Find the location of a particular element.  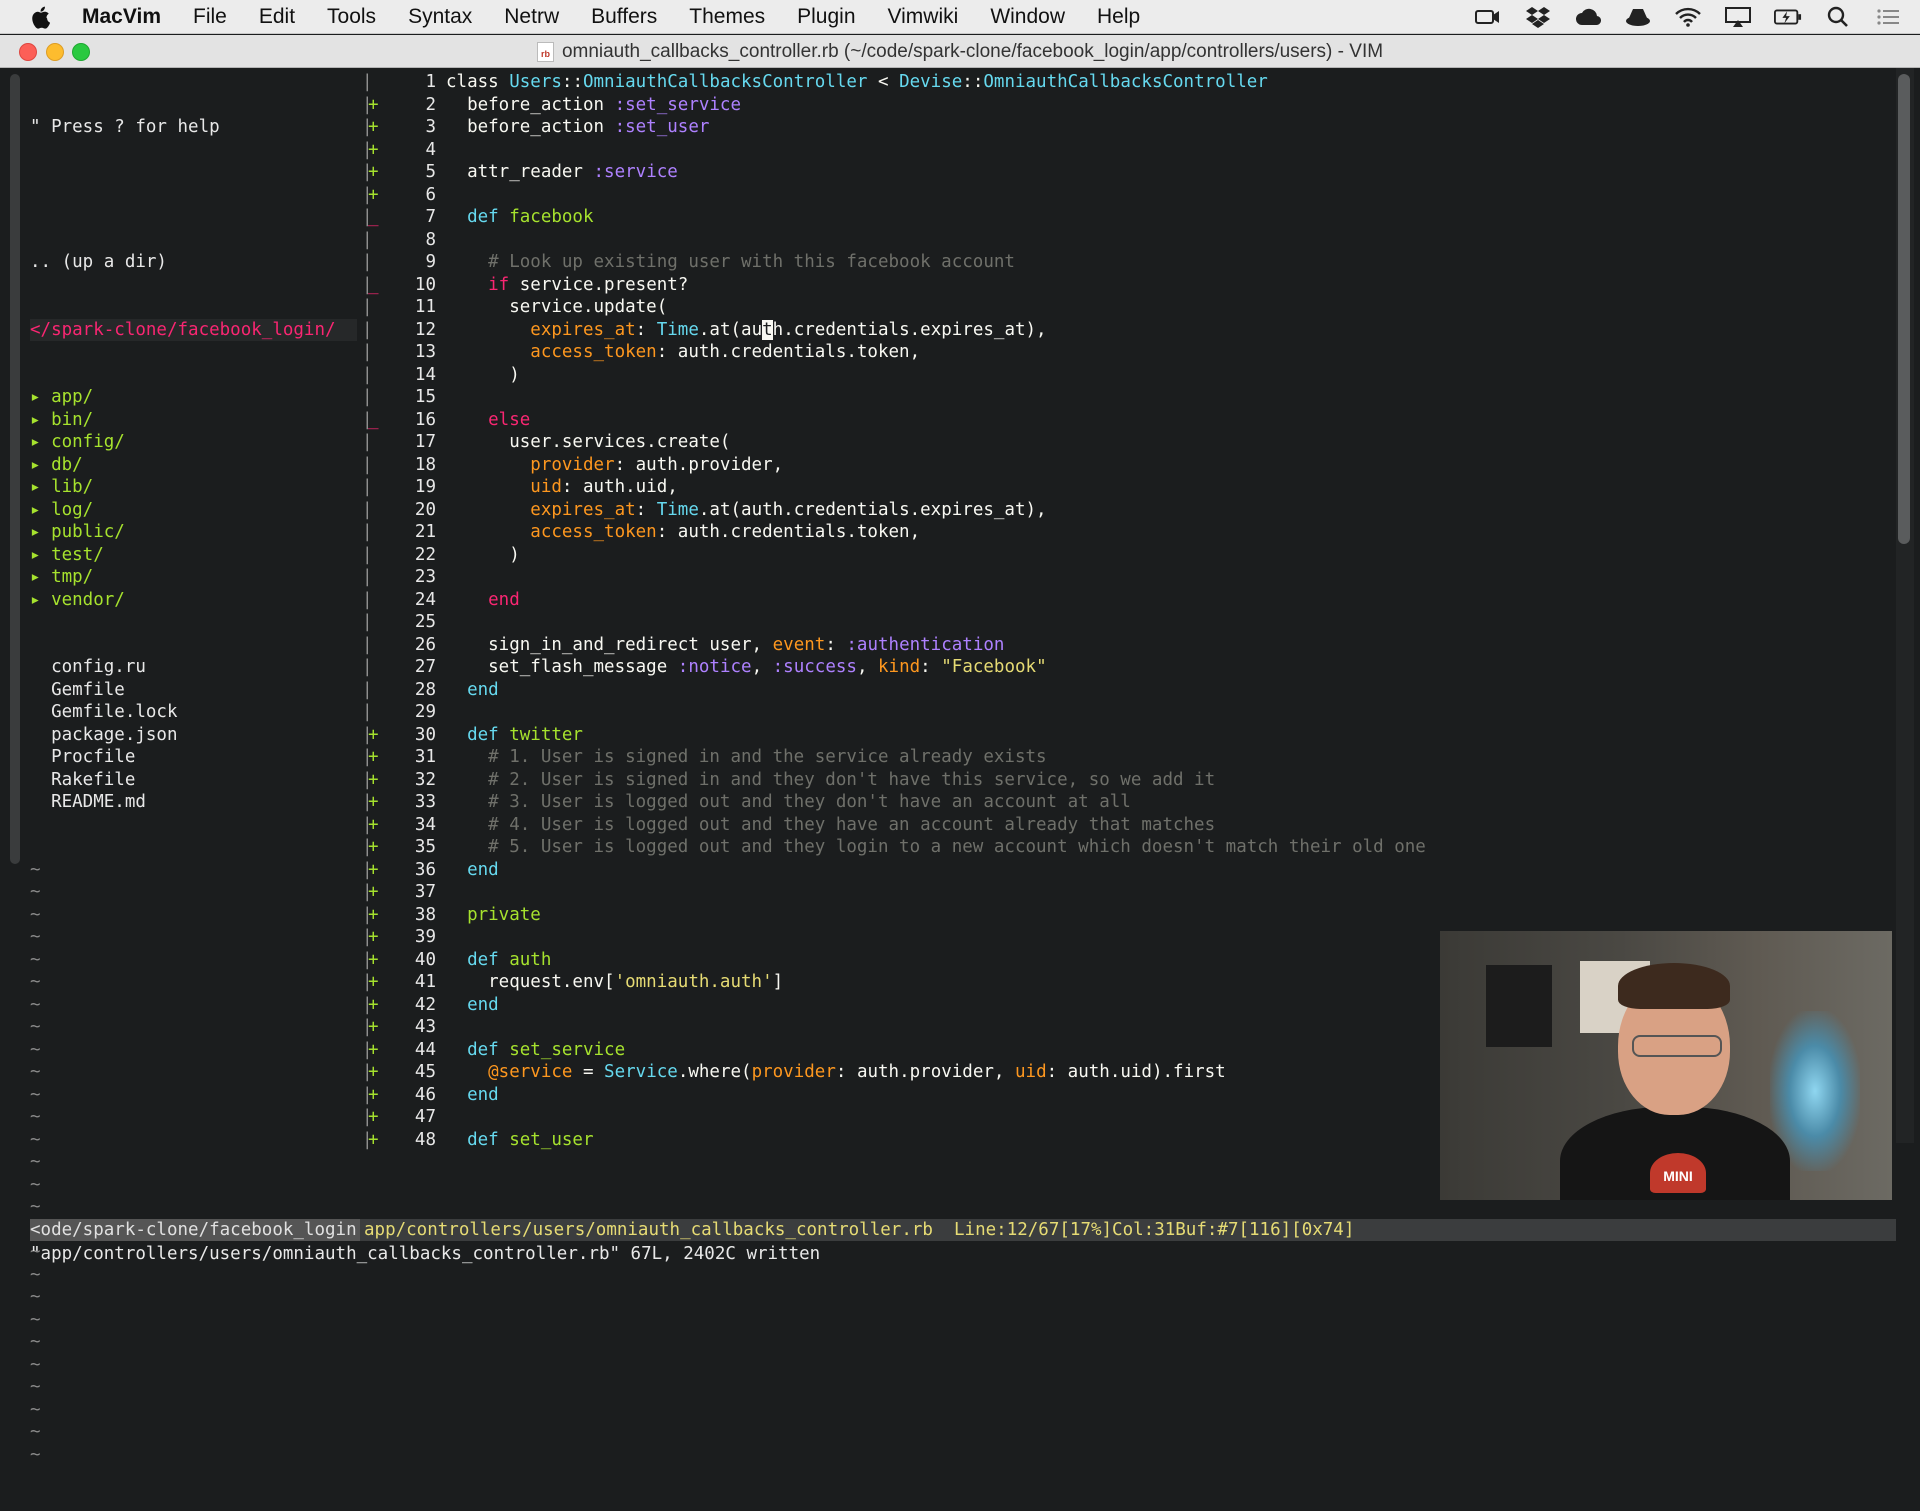

code-line: | 19 uid: auth.uid, is located at coordinates (1127, 487).